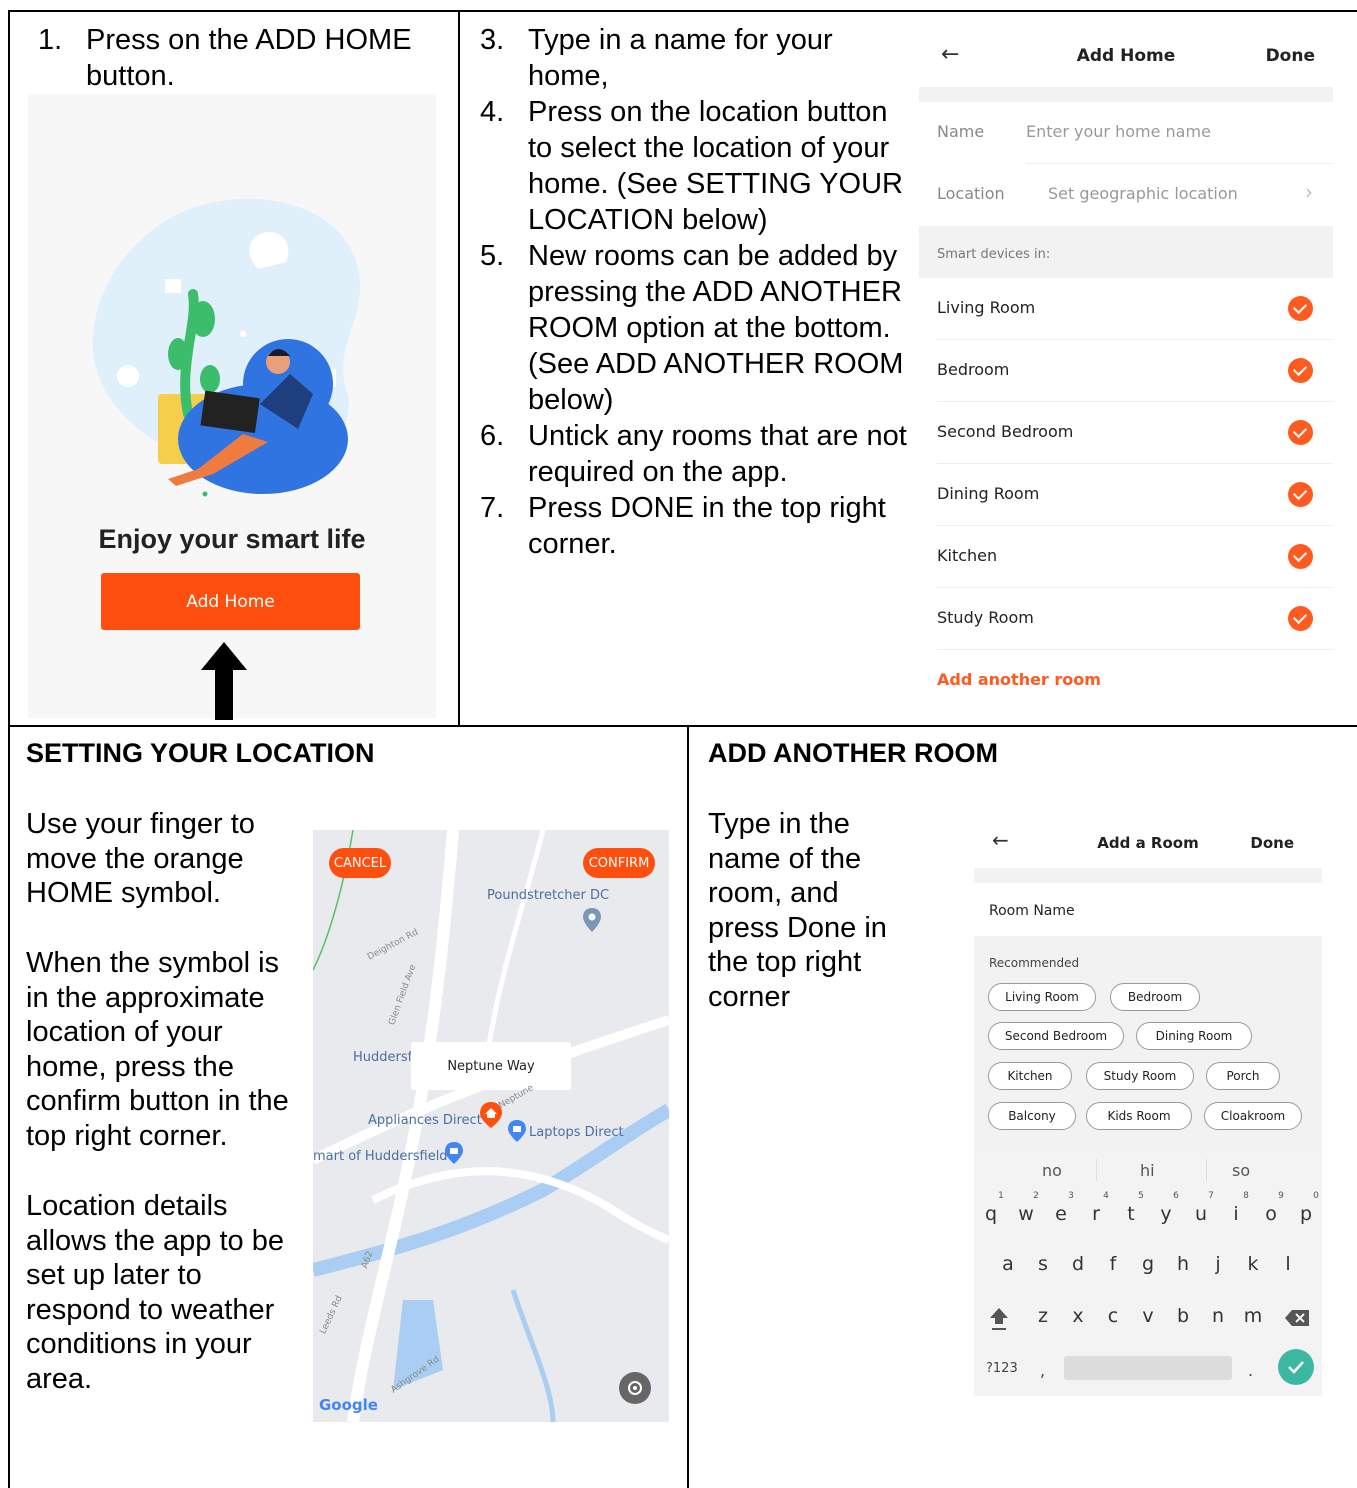 The width and height of the screenshot is (1357, 1488). I want to click on room-row: Kitchen, so click(1126, 557).